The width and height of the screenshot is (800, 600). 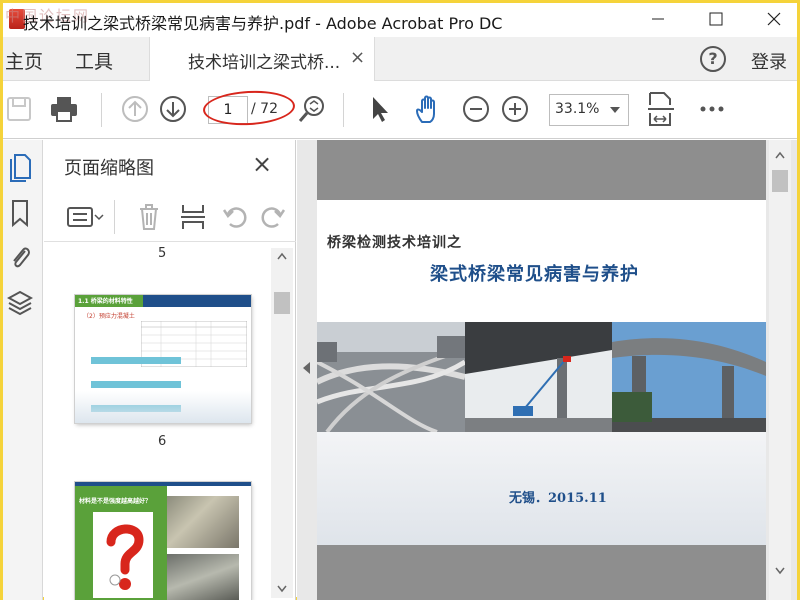 I want to click on thumbnail-subheader: （2）预应力混凝土, so click(x=109, y=316).